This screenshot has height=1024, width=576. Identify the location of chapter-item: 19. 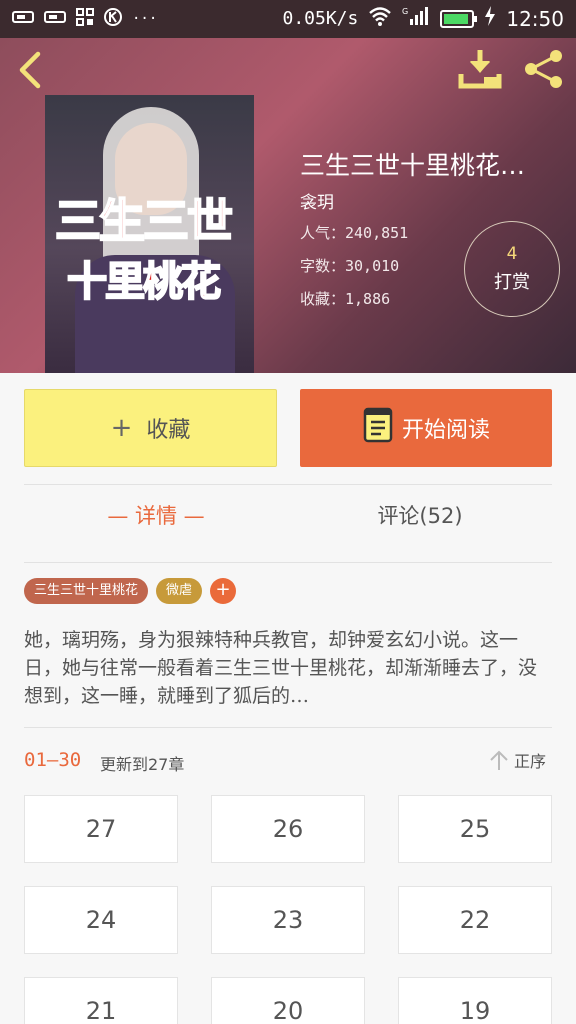
(475, 1000).